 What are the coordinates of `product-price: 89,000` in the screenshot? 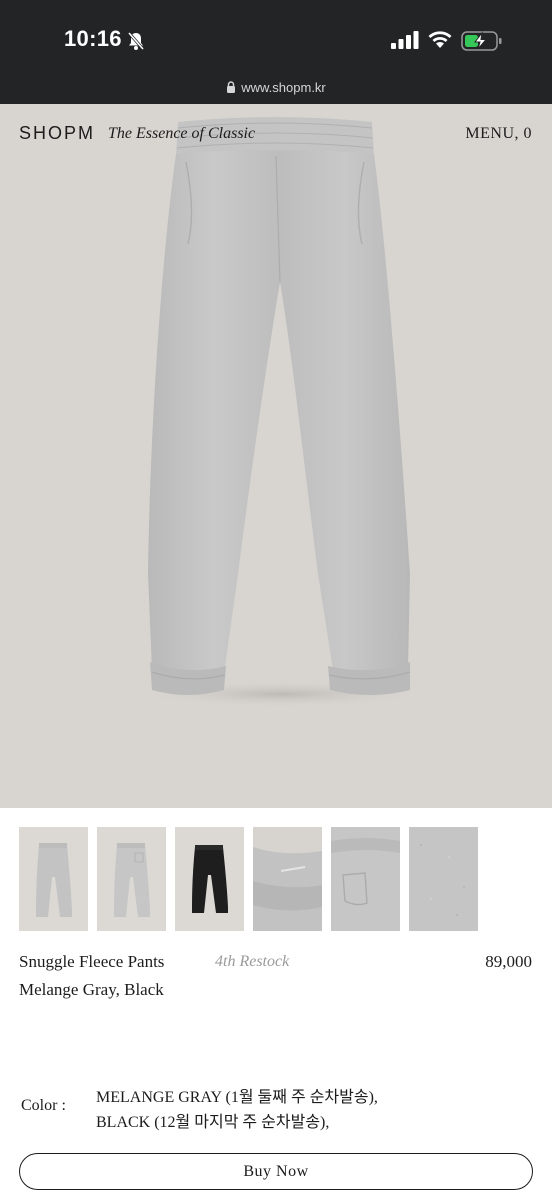 It's located at (508, 961).